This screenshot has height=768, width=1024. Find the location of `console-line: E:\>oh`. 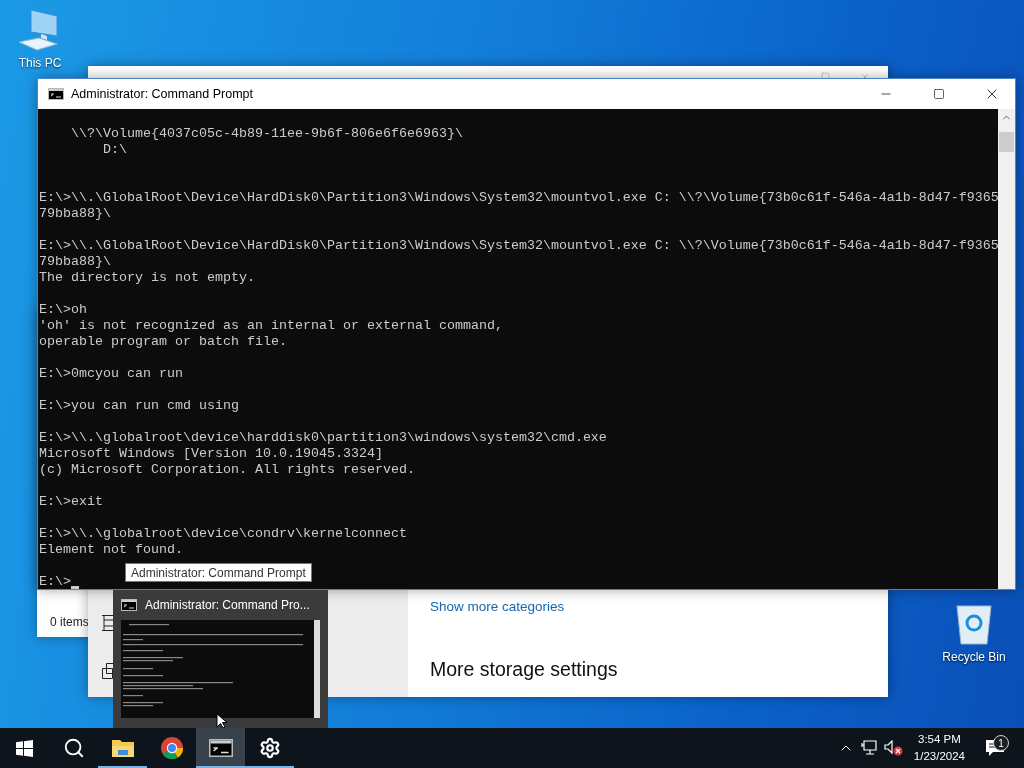

console-line: E:\>oh is located at coordinates (63, 310).